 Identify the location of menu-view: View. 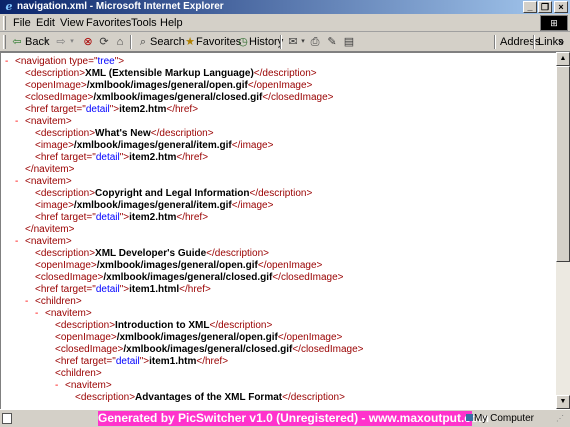
(72, 23).